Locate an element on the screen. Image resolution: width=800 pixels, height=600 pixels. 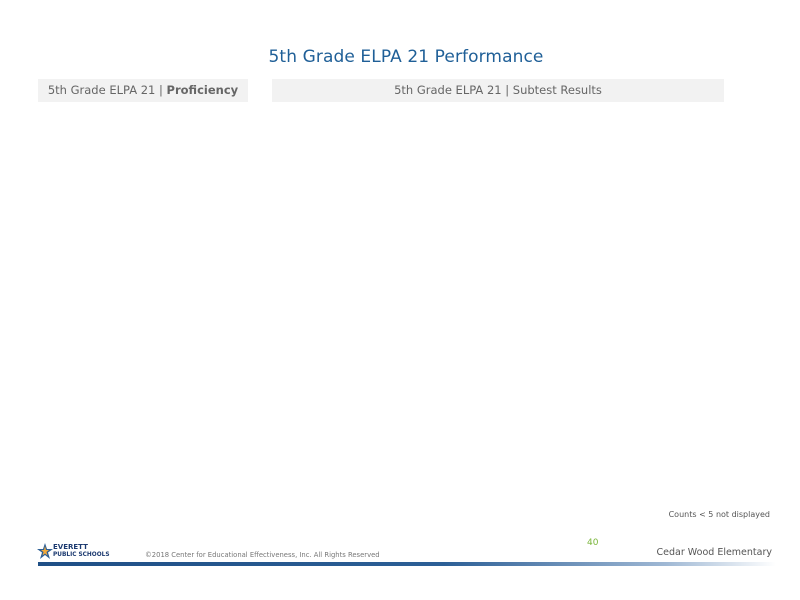
page-title: 5th Grade ELPA 21 Performance is located at coordinates (406, 57).